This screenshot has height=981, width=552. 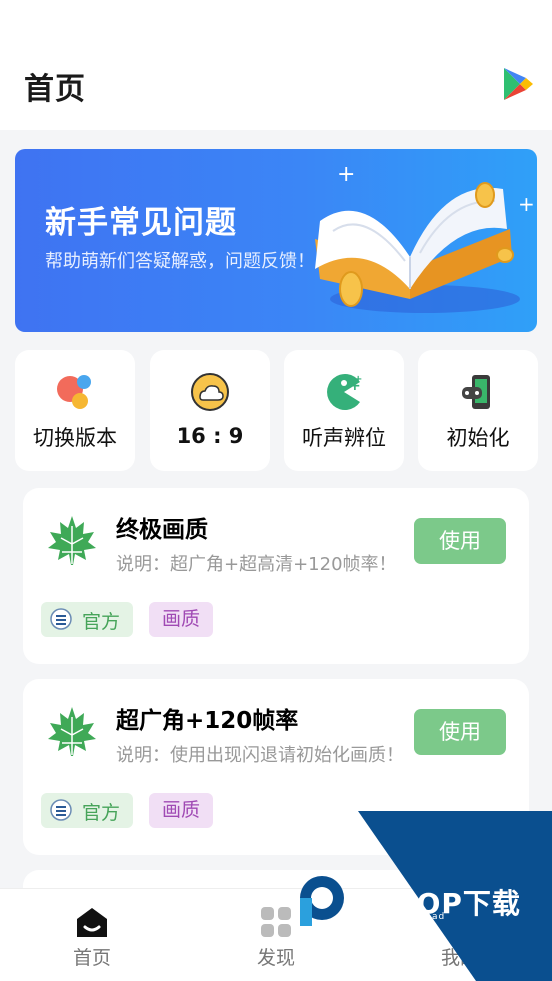 What do you see at coordinates (210, 392) in the screenshot?
I see `cloud-icon` at bounding box center [210, 392].